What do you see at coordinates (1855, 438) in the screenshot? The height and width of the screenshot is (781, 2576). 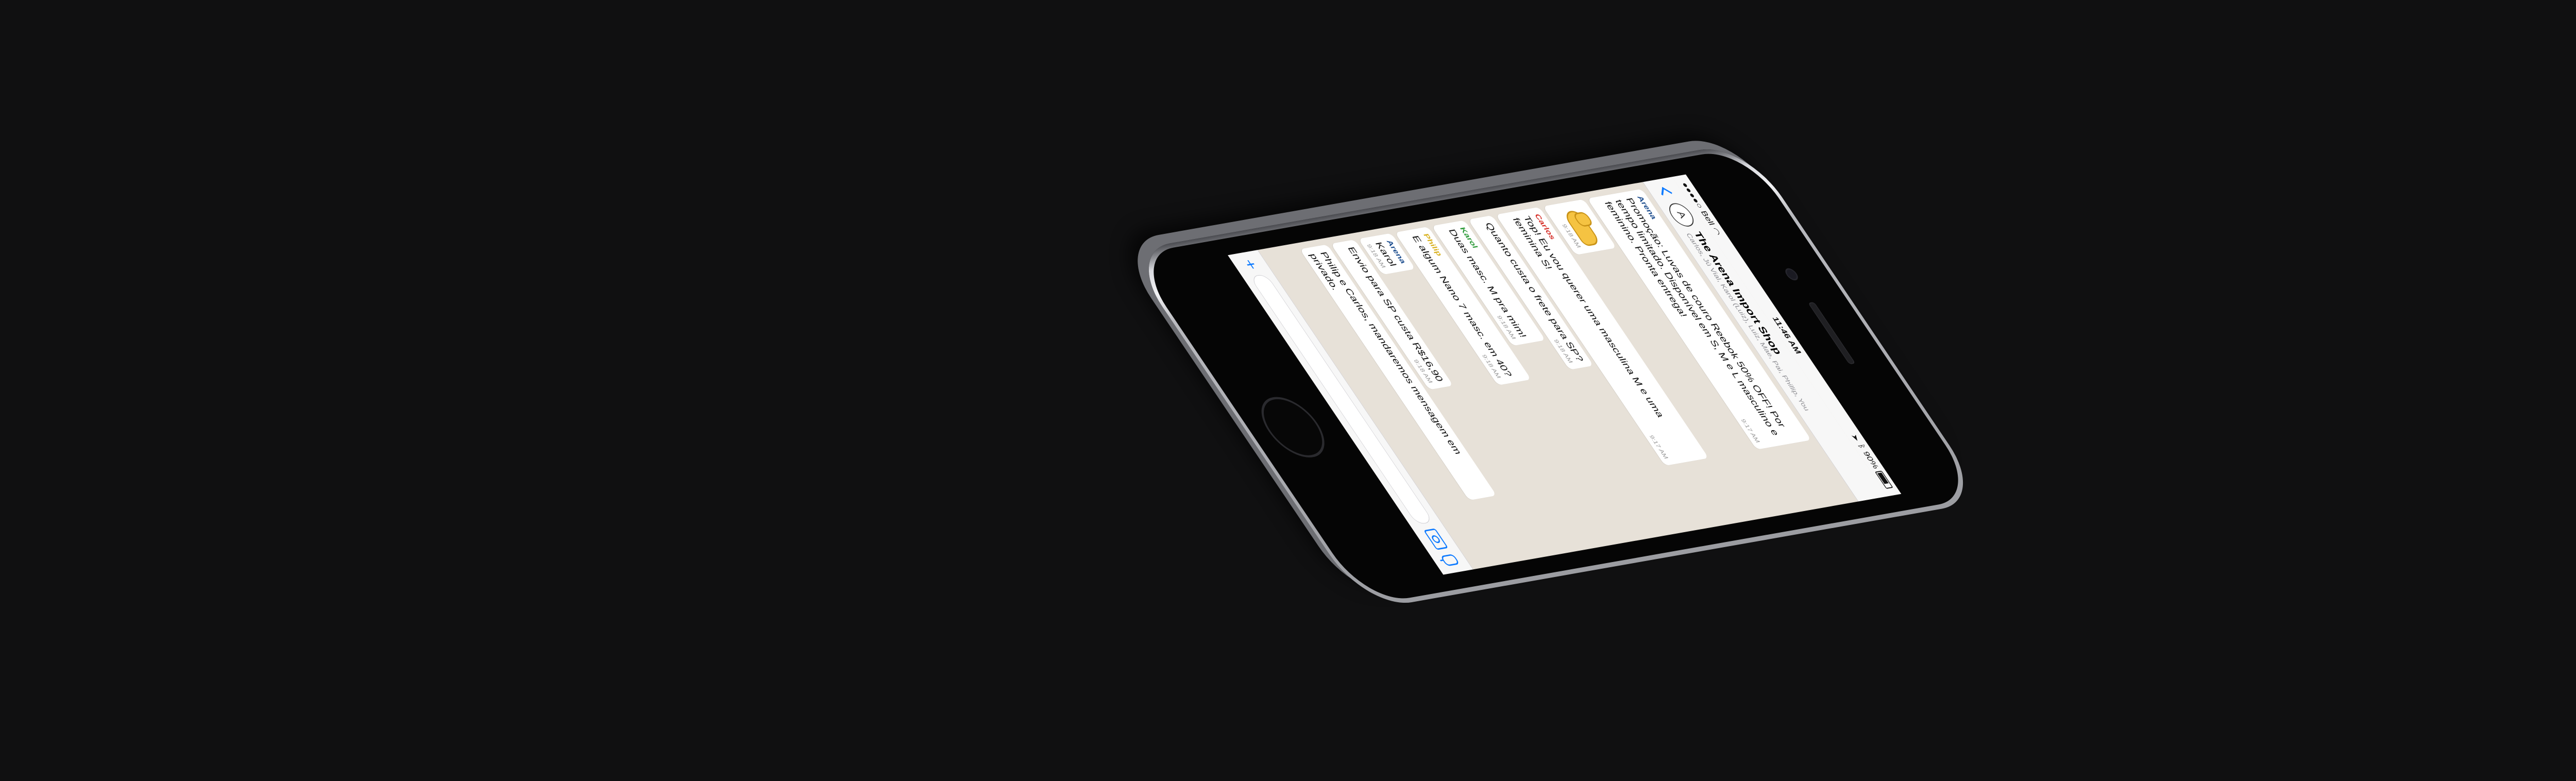 I see `location-icon: ➤` at bounding box center [1855, 438].